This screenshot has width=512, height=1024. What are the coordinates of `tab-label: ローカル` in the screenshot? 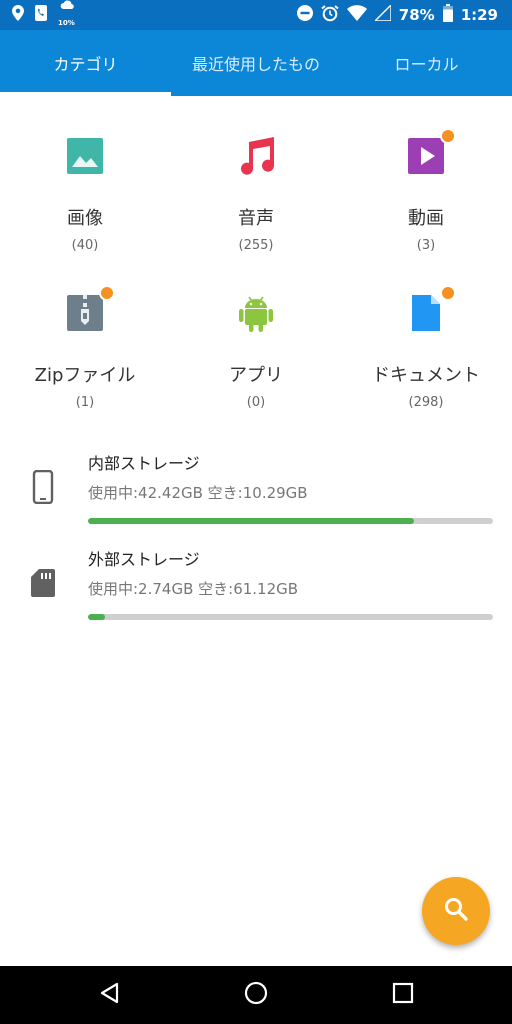 It's located at (426, 64).